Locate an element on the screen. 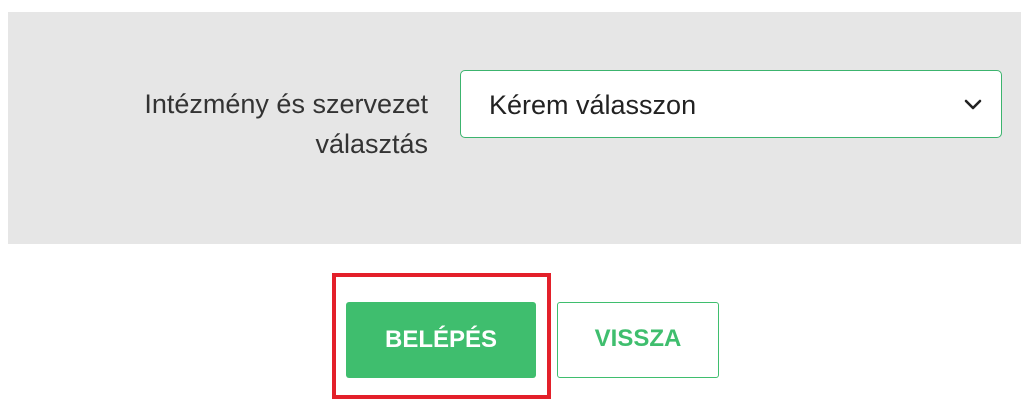 The height and width of the screenshot is (410, 1021). select-value: Kérem válasszon is located at coordinates (593, 105).